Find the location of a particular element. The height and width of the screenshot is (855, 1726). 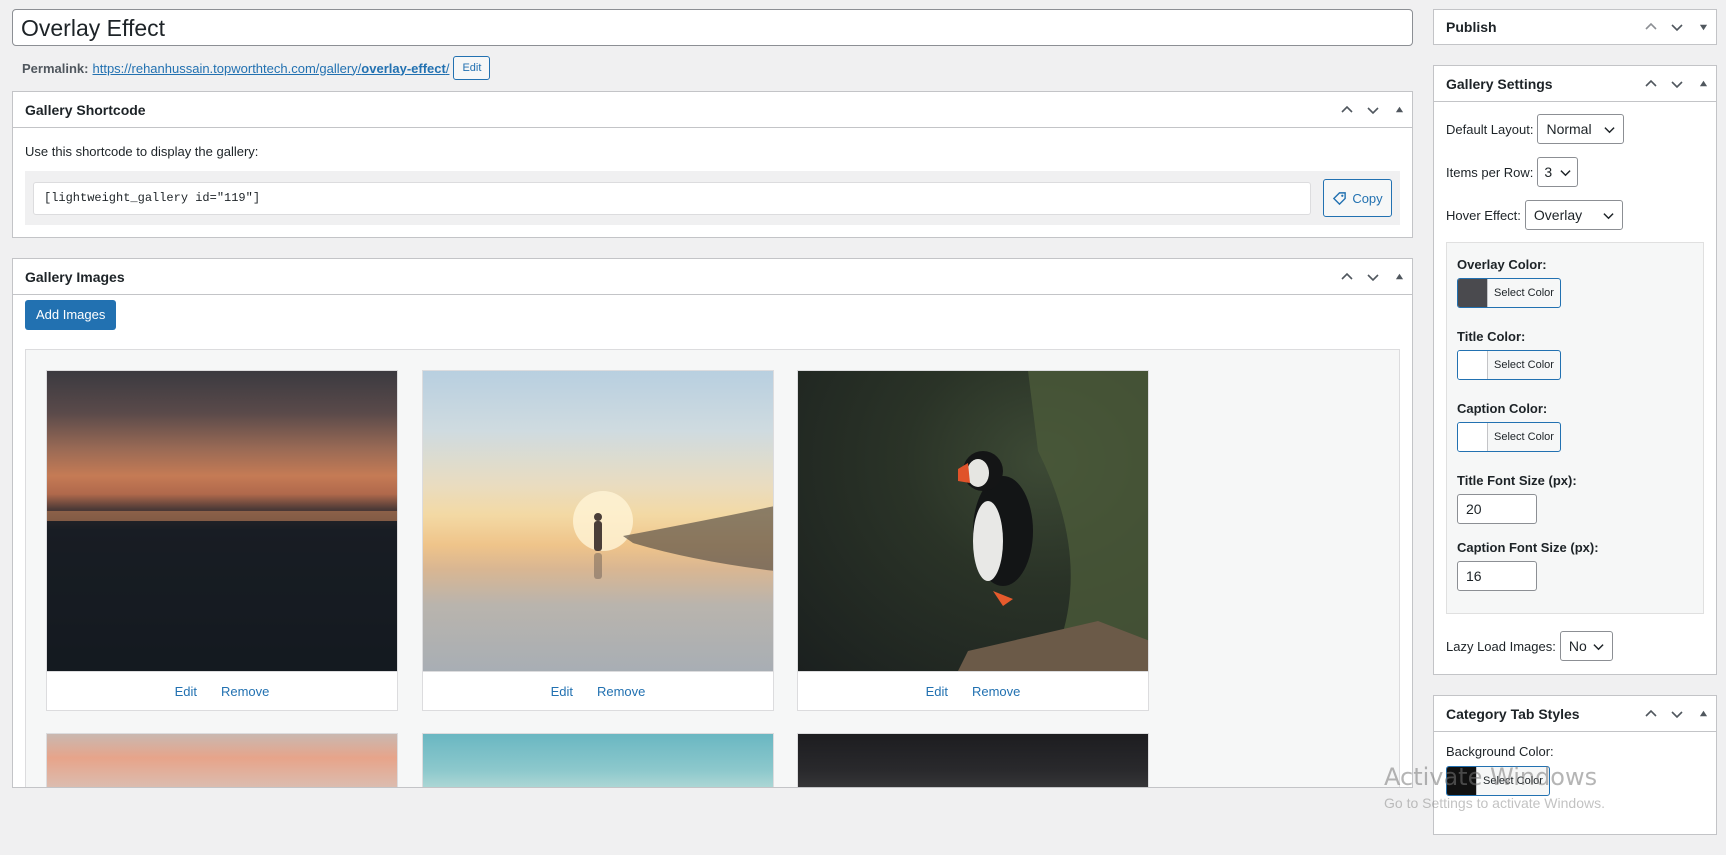

lazy-load-select: No is located at coordinates (1586, 646).